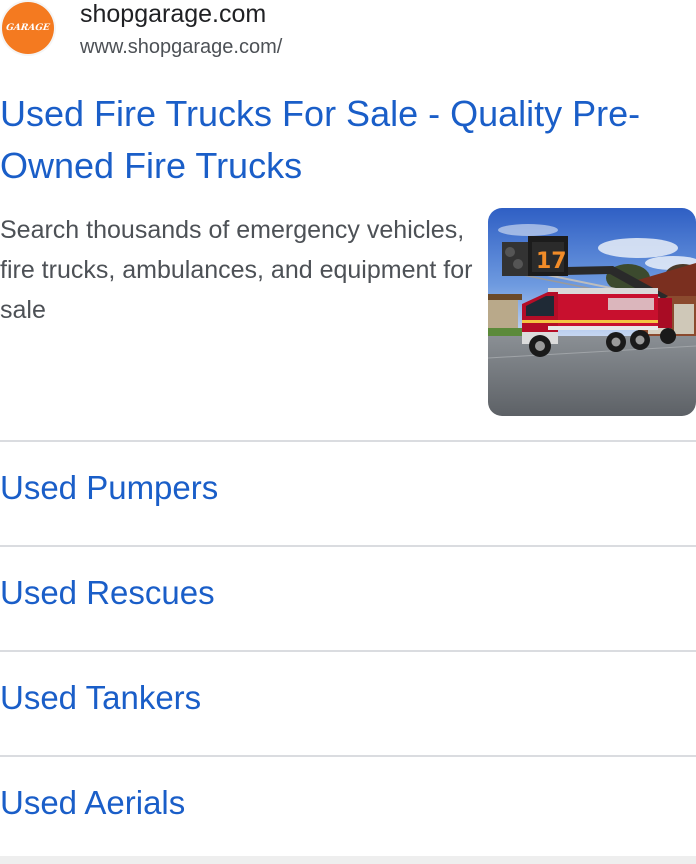  I want to click on result-thumbnail: 17, so click(592, 312).